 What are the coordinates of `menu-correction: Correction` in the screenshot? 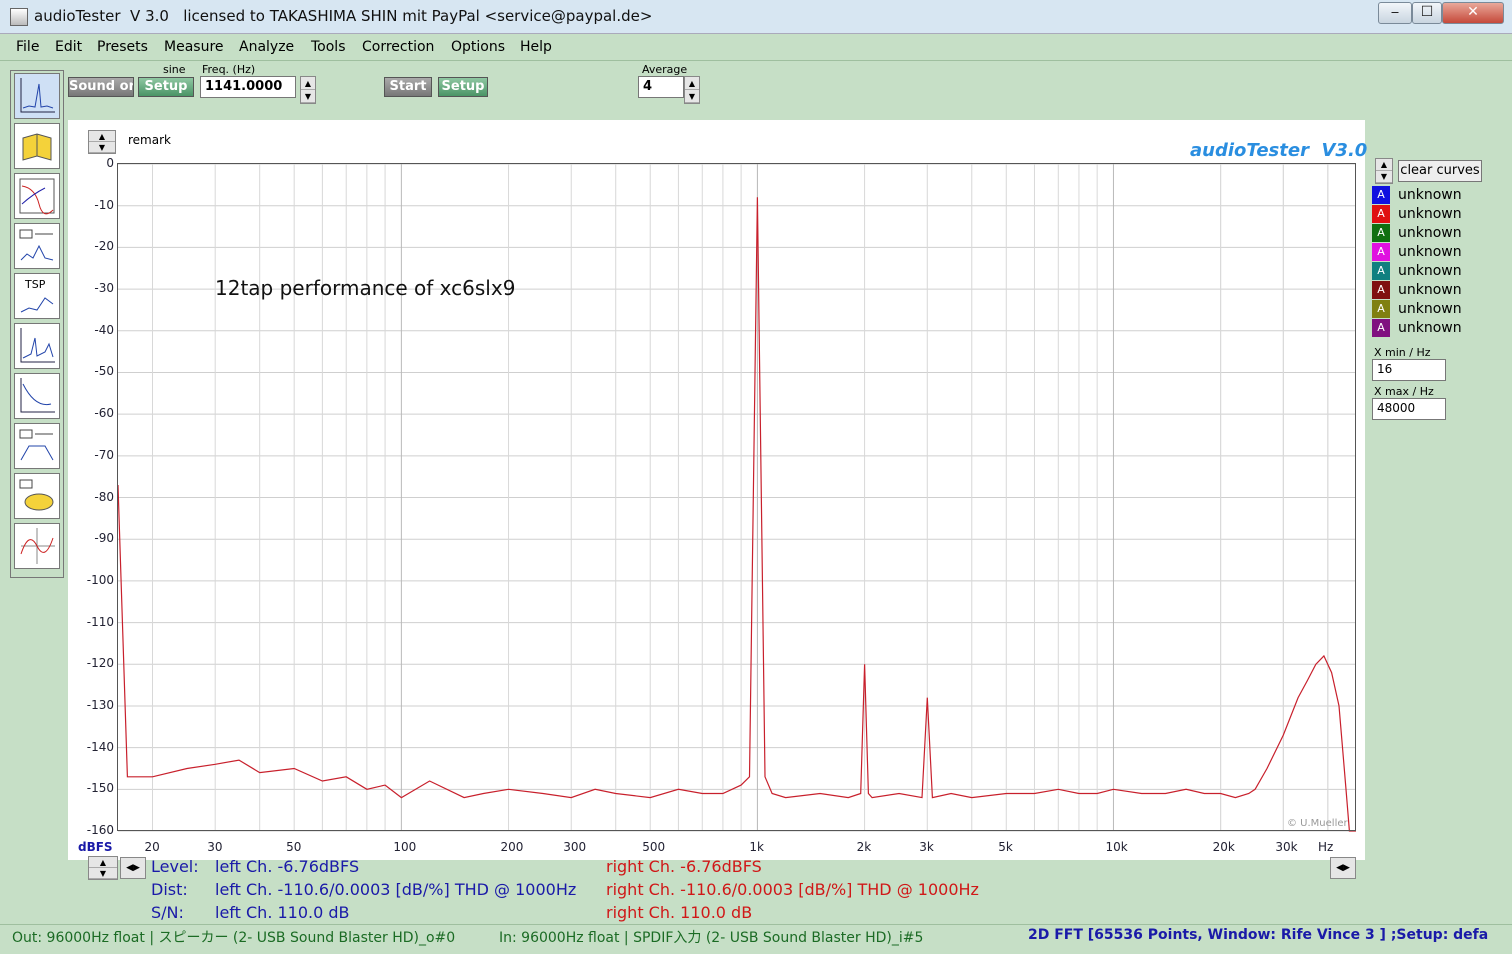 It's located at (398, 47).